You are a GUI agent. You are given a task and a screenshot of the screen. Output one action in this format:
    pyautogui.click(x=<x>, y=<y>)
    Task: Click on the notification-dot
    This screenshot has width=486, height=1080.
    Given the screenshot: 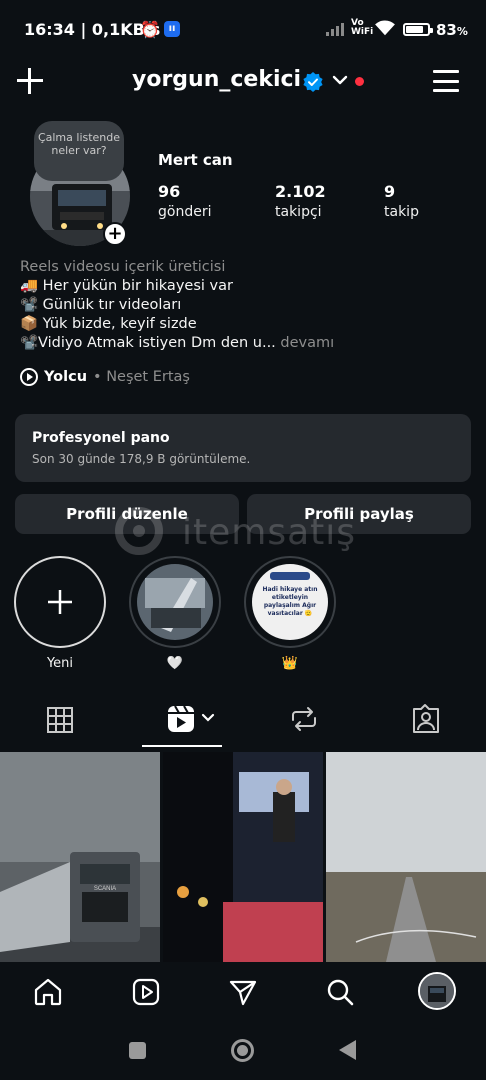 What is the action you would take?
    pyautogui.click(x=359, y=81)
    